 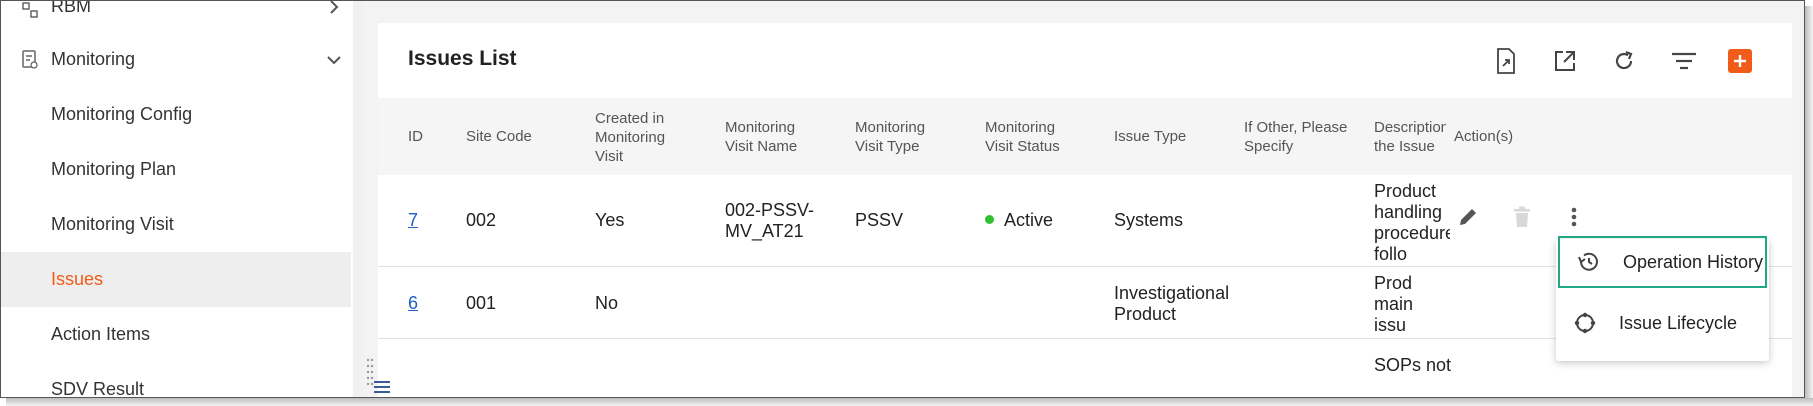 I want to click on issue-id-link-text: 7, so click(x=413, y=220).